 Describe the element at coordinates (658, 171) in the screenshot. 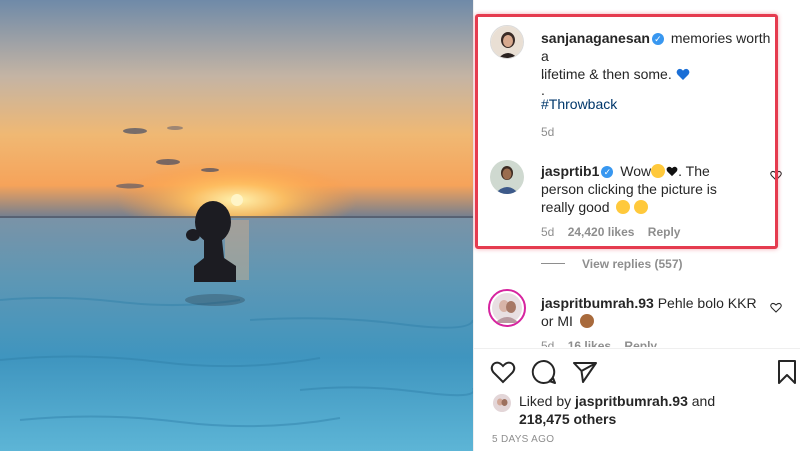

I see `heart-eyes-emoji-icon` at that location.